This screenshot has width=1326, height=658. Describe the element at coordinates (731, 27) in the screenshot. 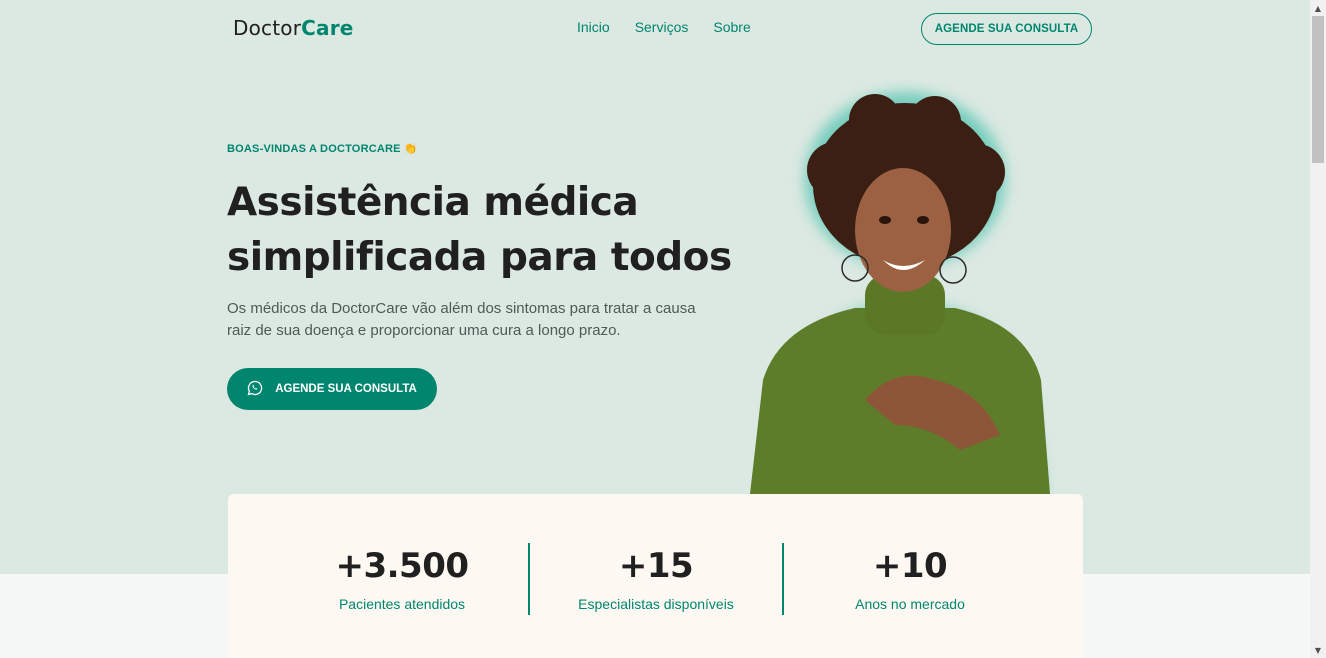

I see `nav-link-sobre: Sobre` at that location.